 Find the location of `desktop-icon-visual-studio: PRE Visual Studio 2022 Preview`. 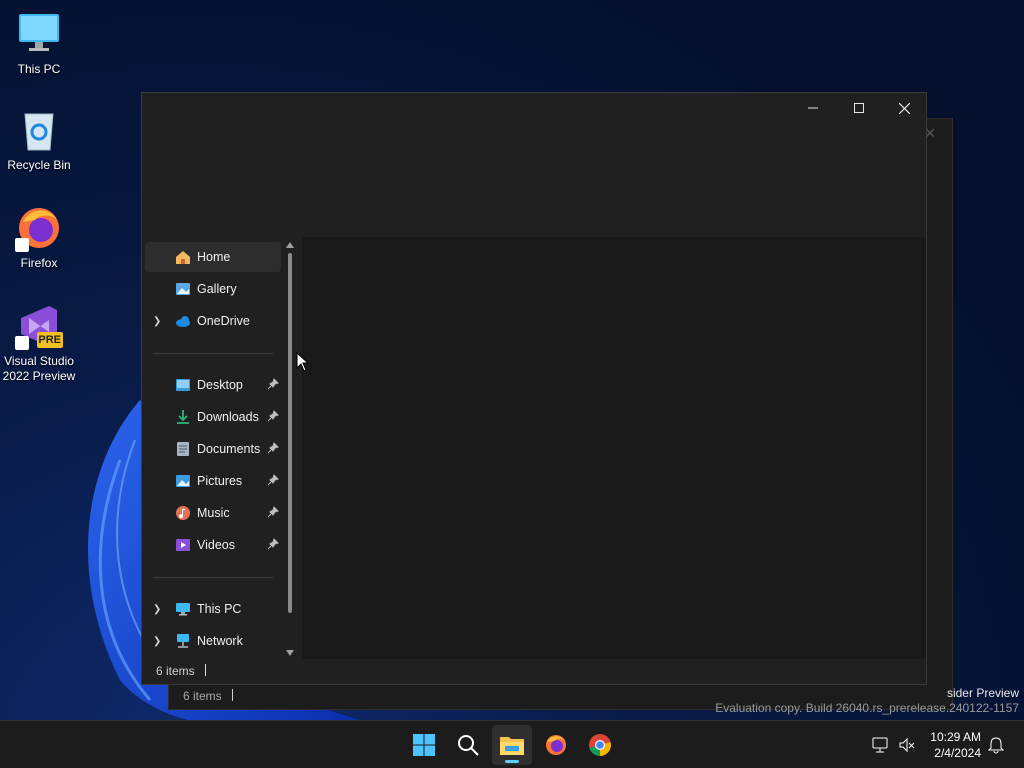

desktop-icon-visual-studio: PRE Visual Studio 2022 Preview is located at coordinates (39, 343).